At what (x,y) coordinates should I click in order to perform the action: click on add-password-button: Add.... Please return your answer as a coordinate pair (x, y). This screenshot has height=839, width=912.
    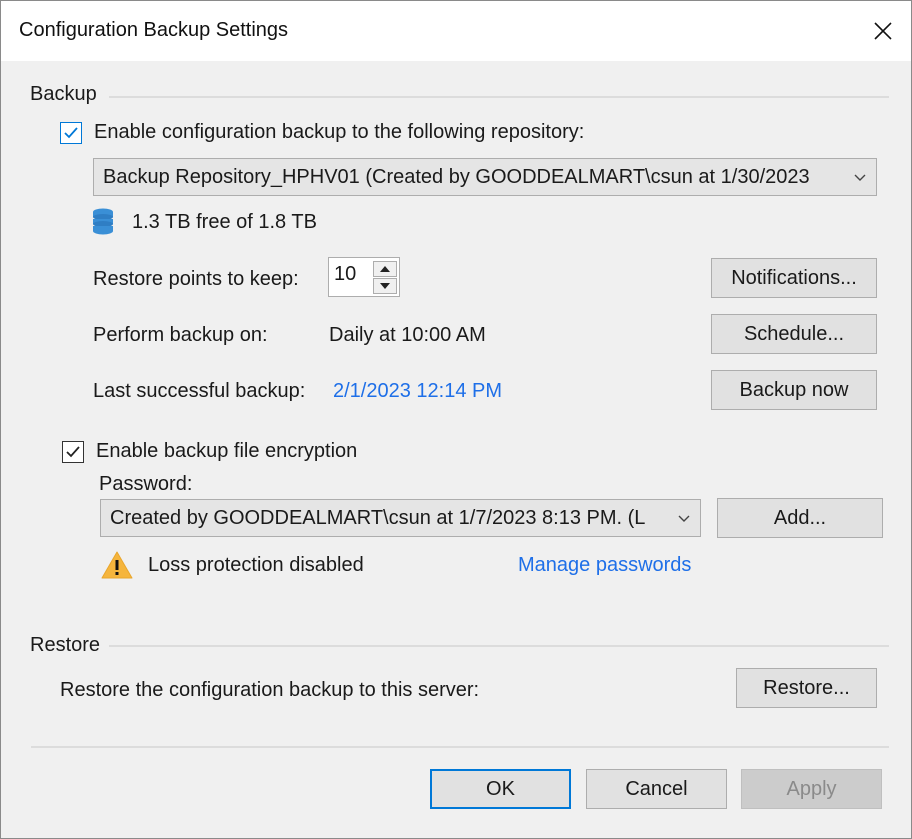
    Looking at the image, I should click on (800, 518).